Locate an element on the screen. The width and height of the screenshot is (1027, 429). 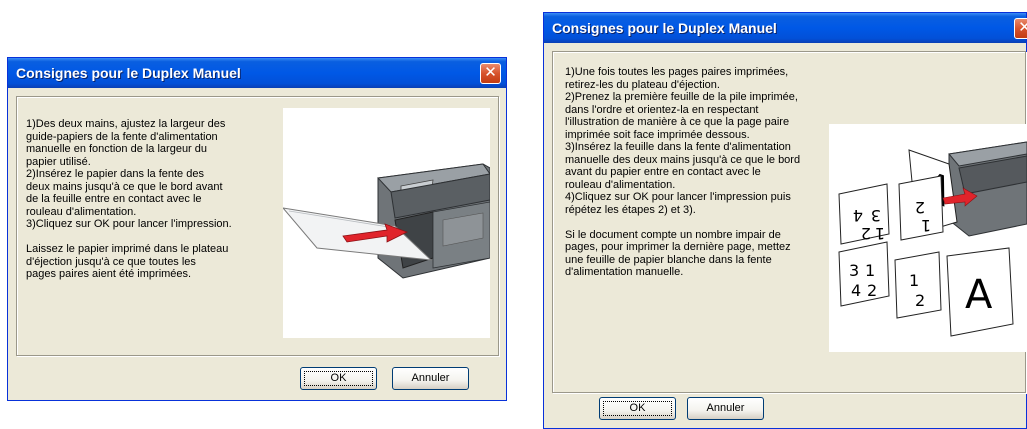
printer-feed-illustration is located at coordinates (386, 223).